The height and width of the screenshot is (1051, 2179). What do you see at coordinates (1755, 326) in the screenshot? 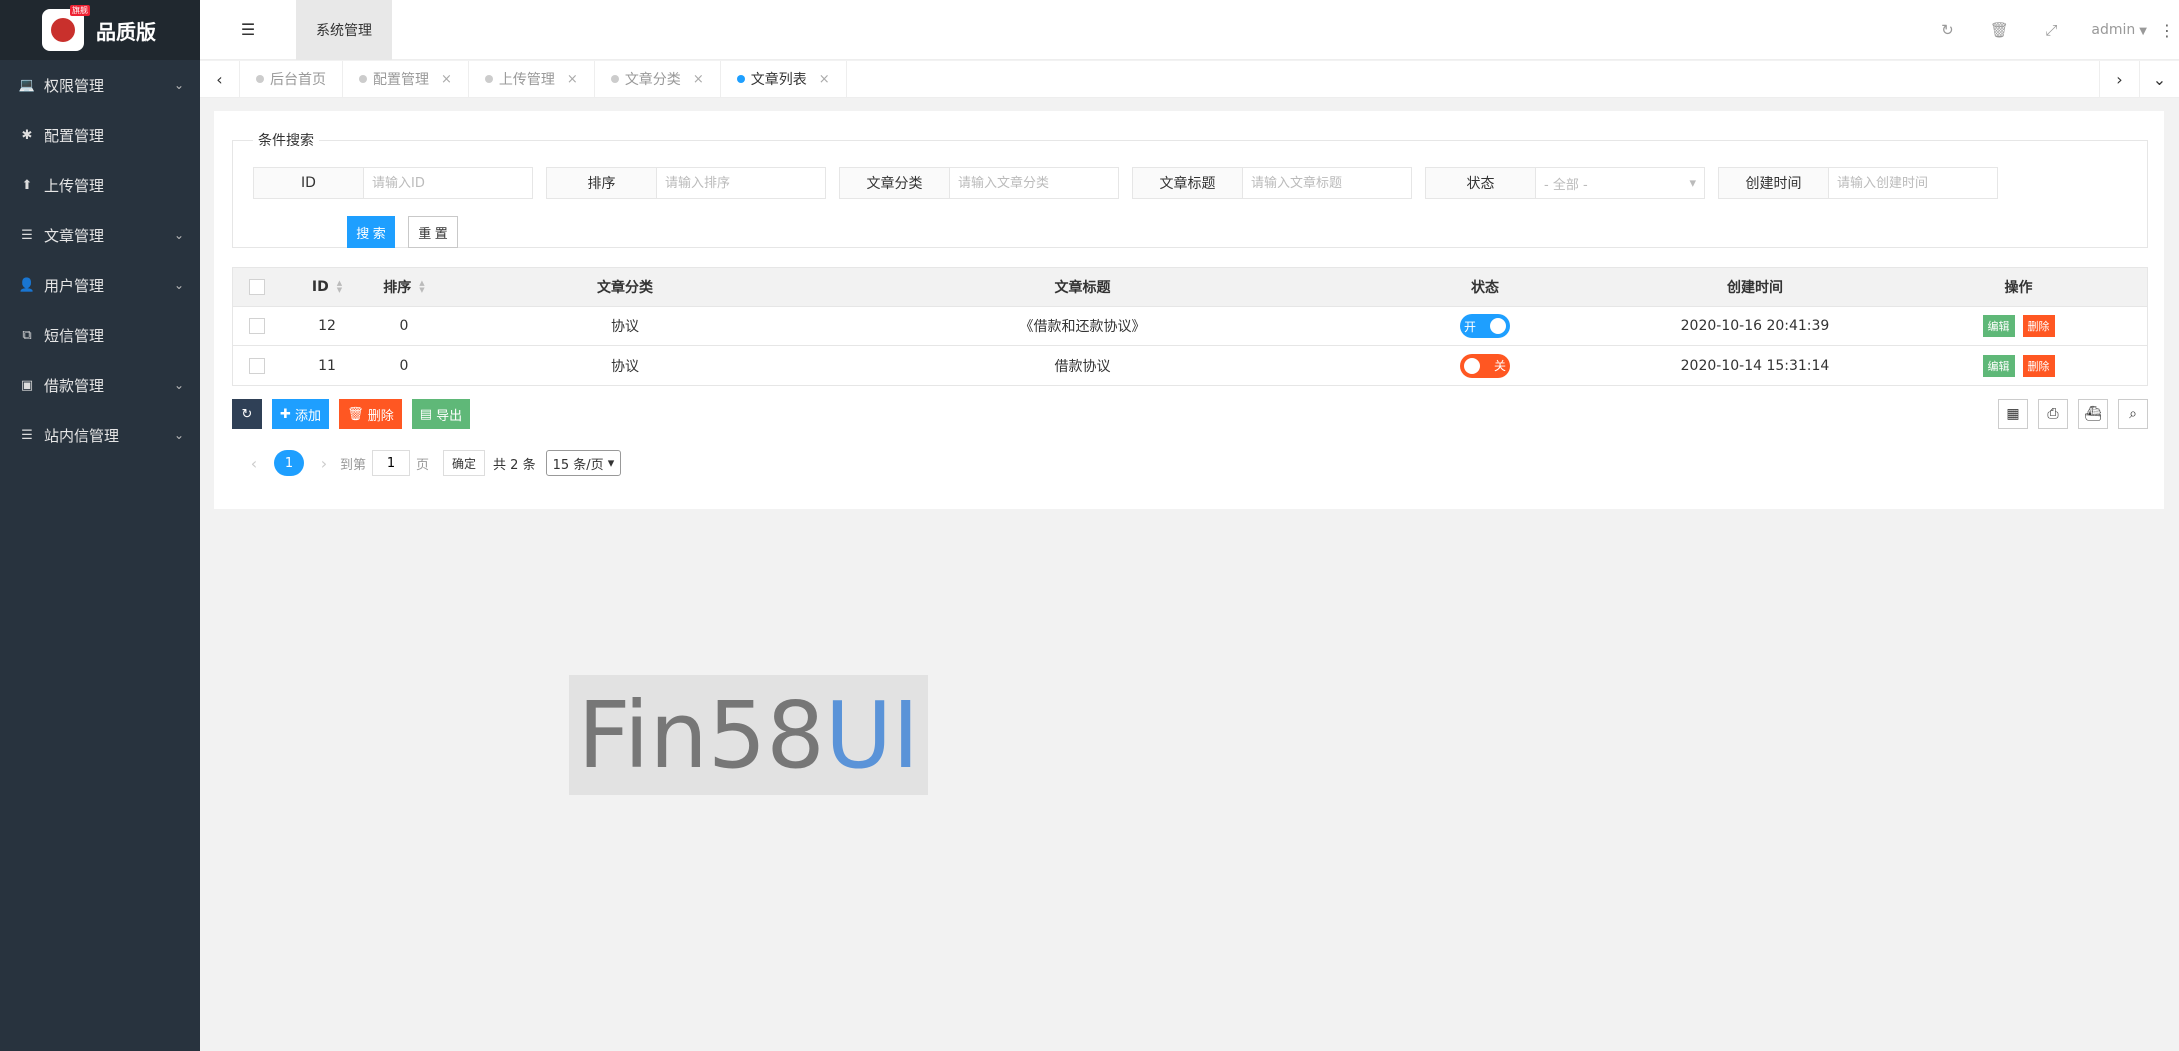
I see `cell-created: 2020-10-16 20:41:39` at bounding box center [1755, 326].